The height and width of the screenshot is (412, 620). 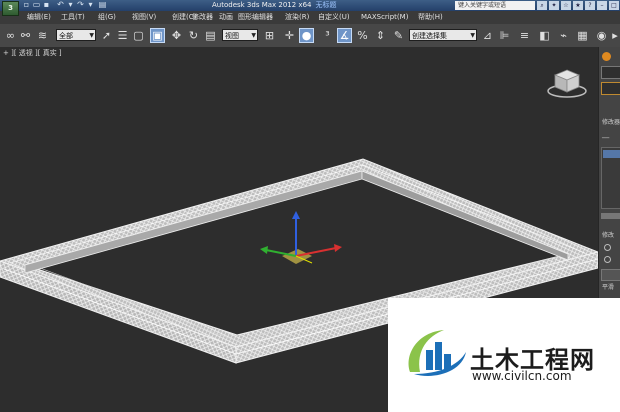 What do you see at coordinates (606, 138) in the screenshot?
I see `modifier-stack-label: ──` at bounding box center [606, 138].